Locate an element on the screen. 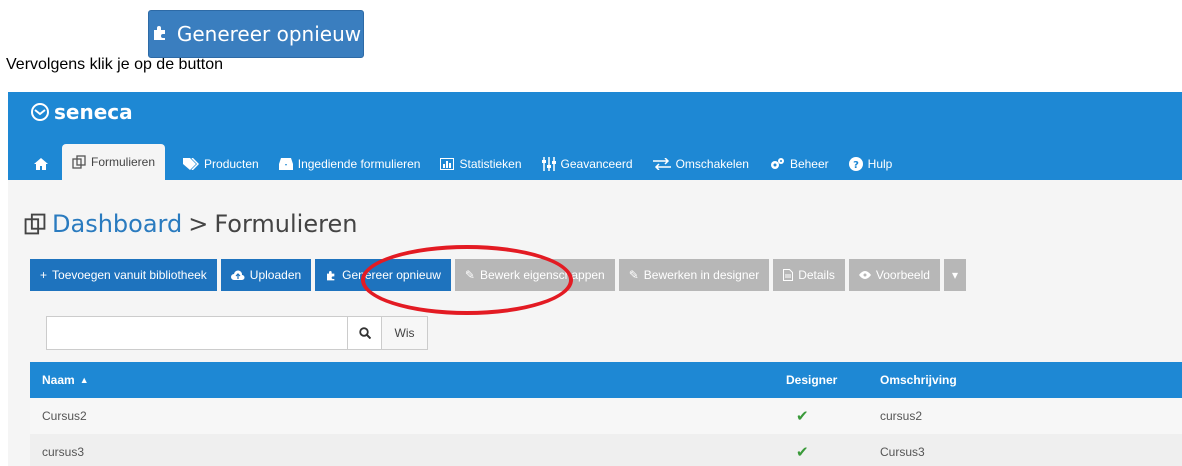 Image resolution: width=1182 pixels, height=466 pixels. nav-geavanceerd: Geavanceerd is located at coordinates (587, 164).